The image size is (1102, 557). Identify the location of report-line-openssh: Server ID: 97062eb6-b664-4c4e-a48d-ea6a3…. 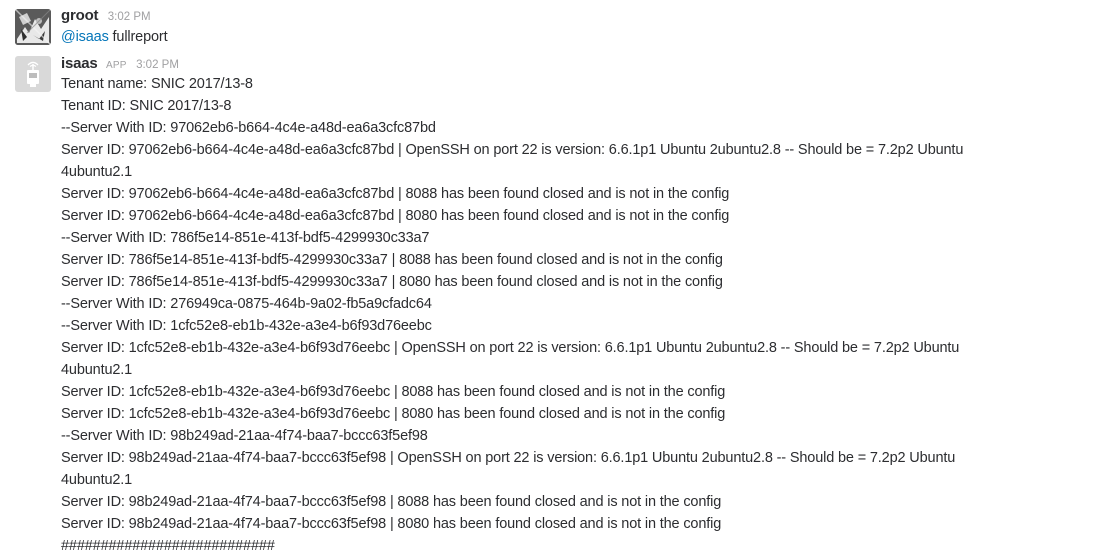
(512, 161).